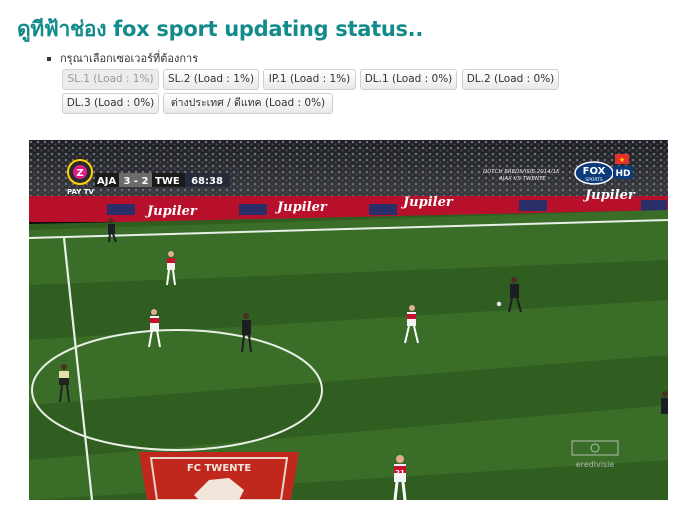  Describe the element at coordinates (129, 58) in the screenshot. I see `server-prompt: กรุณาเลือกเซอเวอร์ที่ต้องการ` at that location.